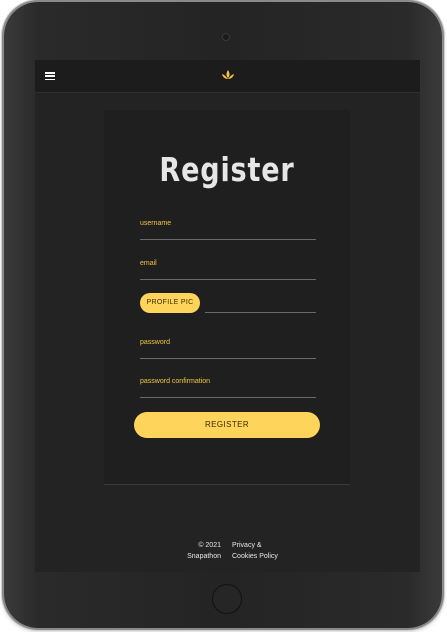 This screenshot has width=447, height=632. I want to click on profile-pic-button: PROFILE PIC, so click(170, 303).